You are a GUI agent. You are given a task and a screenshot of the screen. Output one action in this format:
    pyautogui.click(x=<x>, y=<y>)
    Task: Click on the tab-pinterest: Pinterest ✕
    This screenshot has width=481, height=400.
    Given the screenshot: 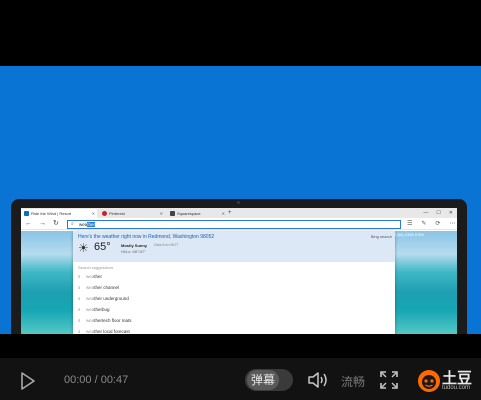 What is the action you would take?
    pyautogui.click(x=132, y=213)
    